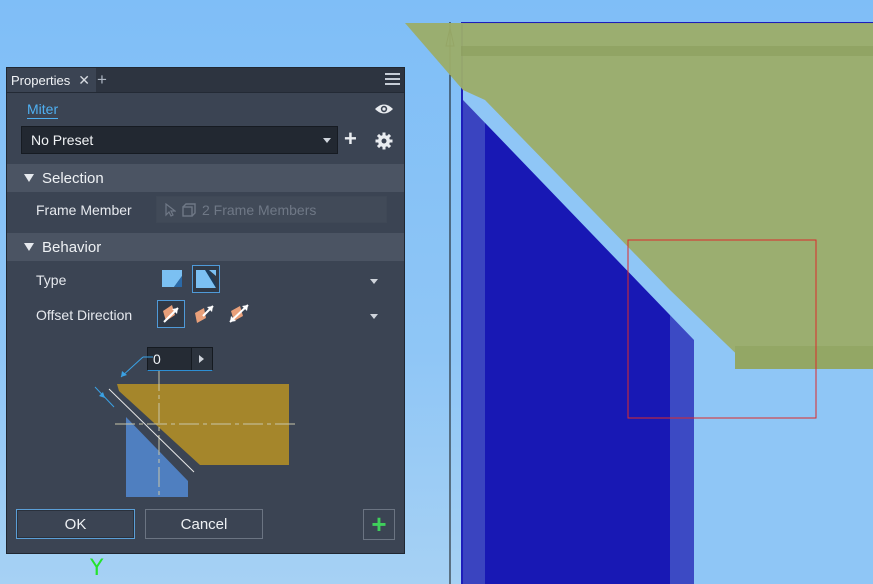  I want to click on offset-second-icon, so click(204, 314).